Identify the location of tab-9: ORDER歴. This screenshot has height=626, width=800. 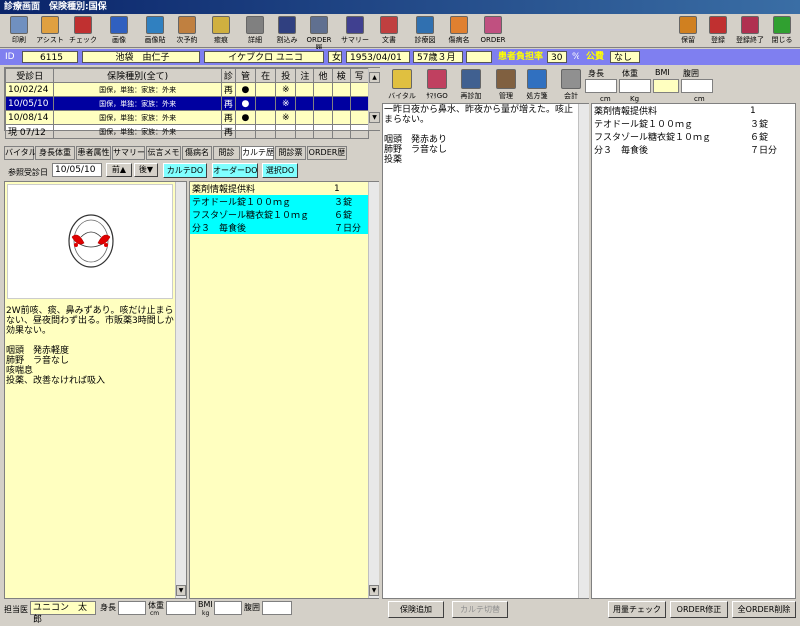
(327, 153).